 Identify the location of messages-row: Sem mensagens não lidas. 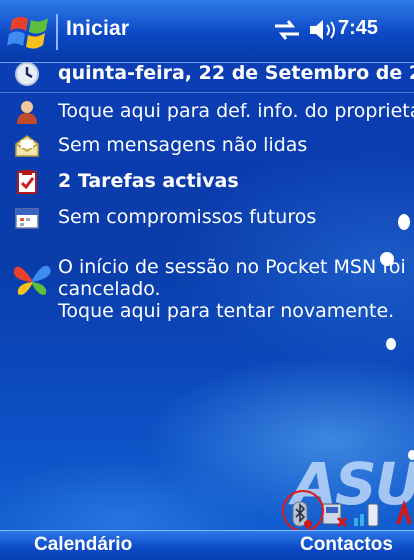
(207, 146).